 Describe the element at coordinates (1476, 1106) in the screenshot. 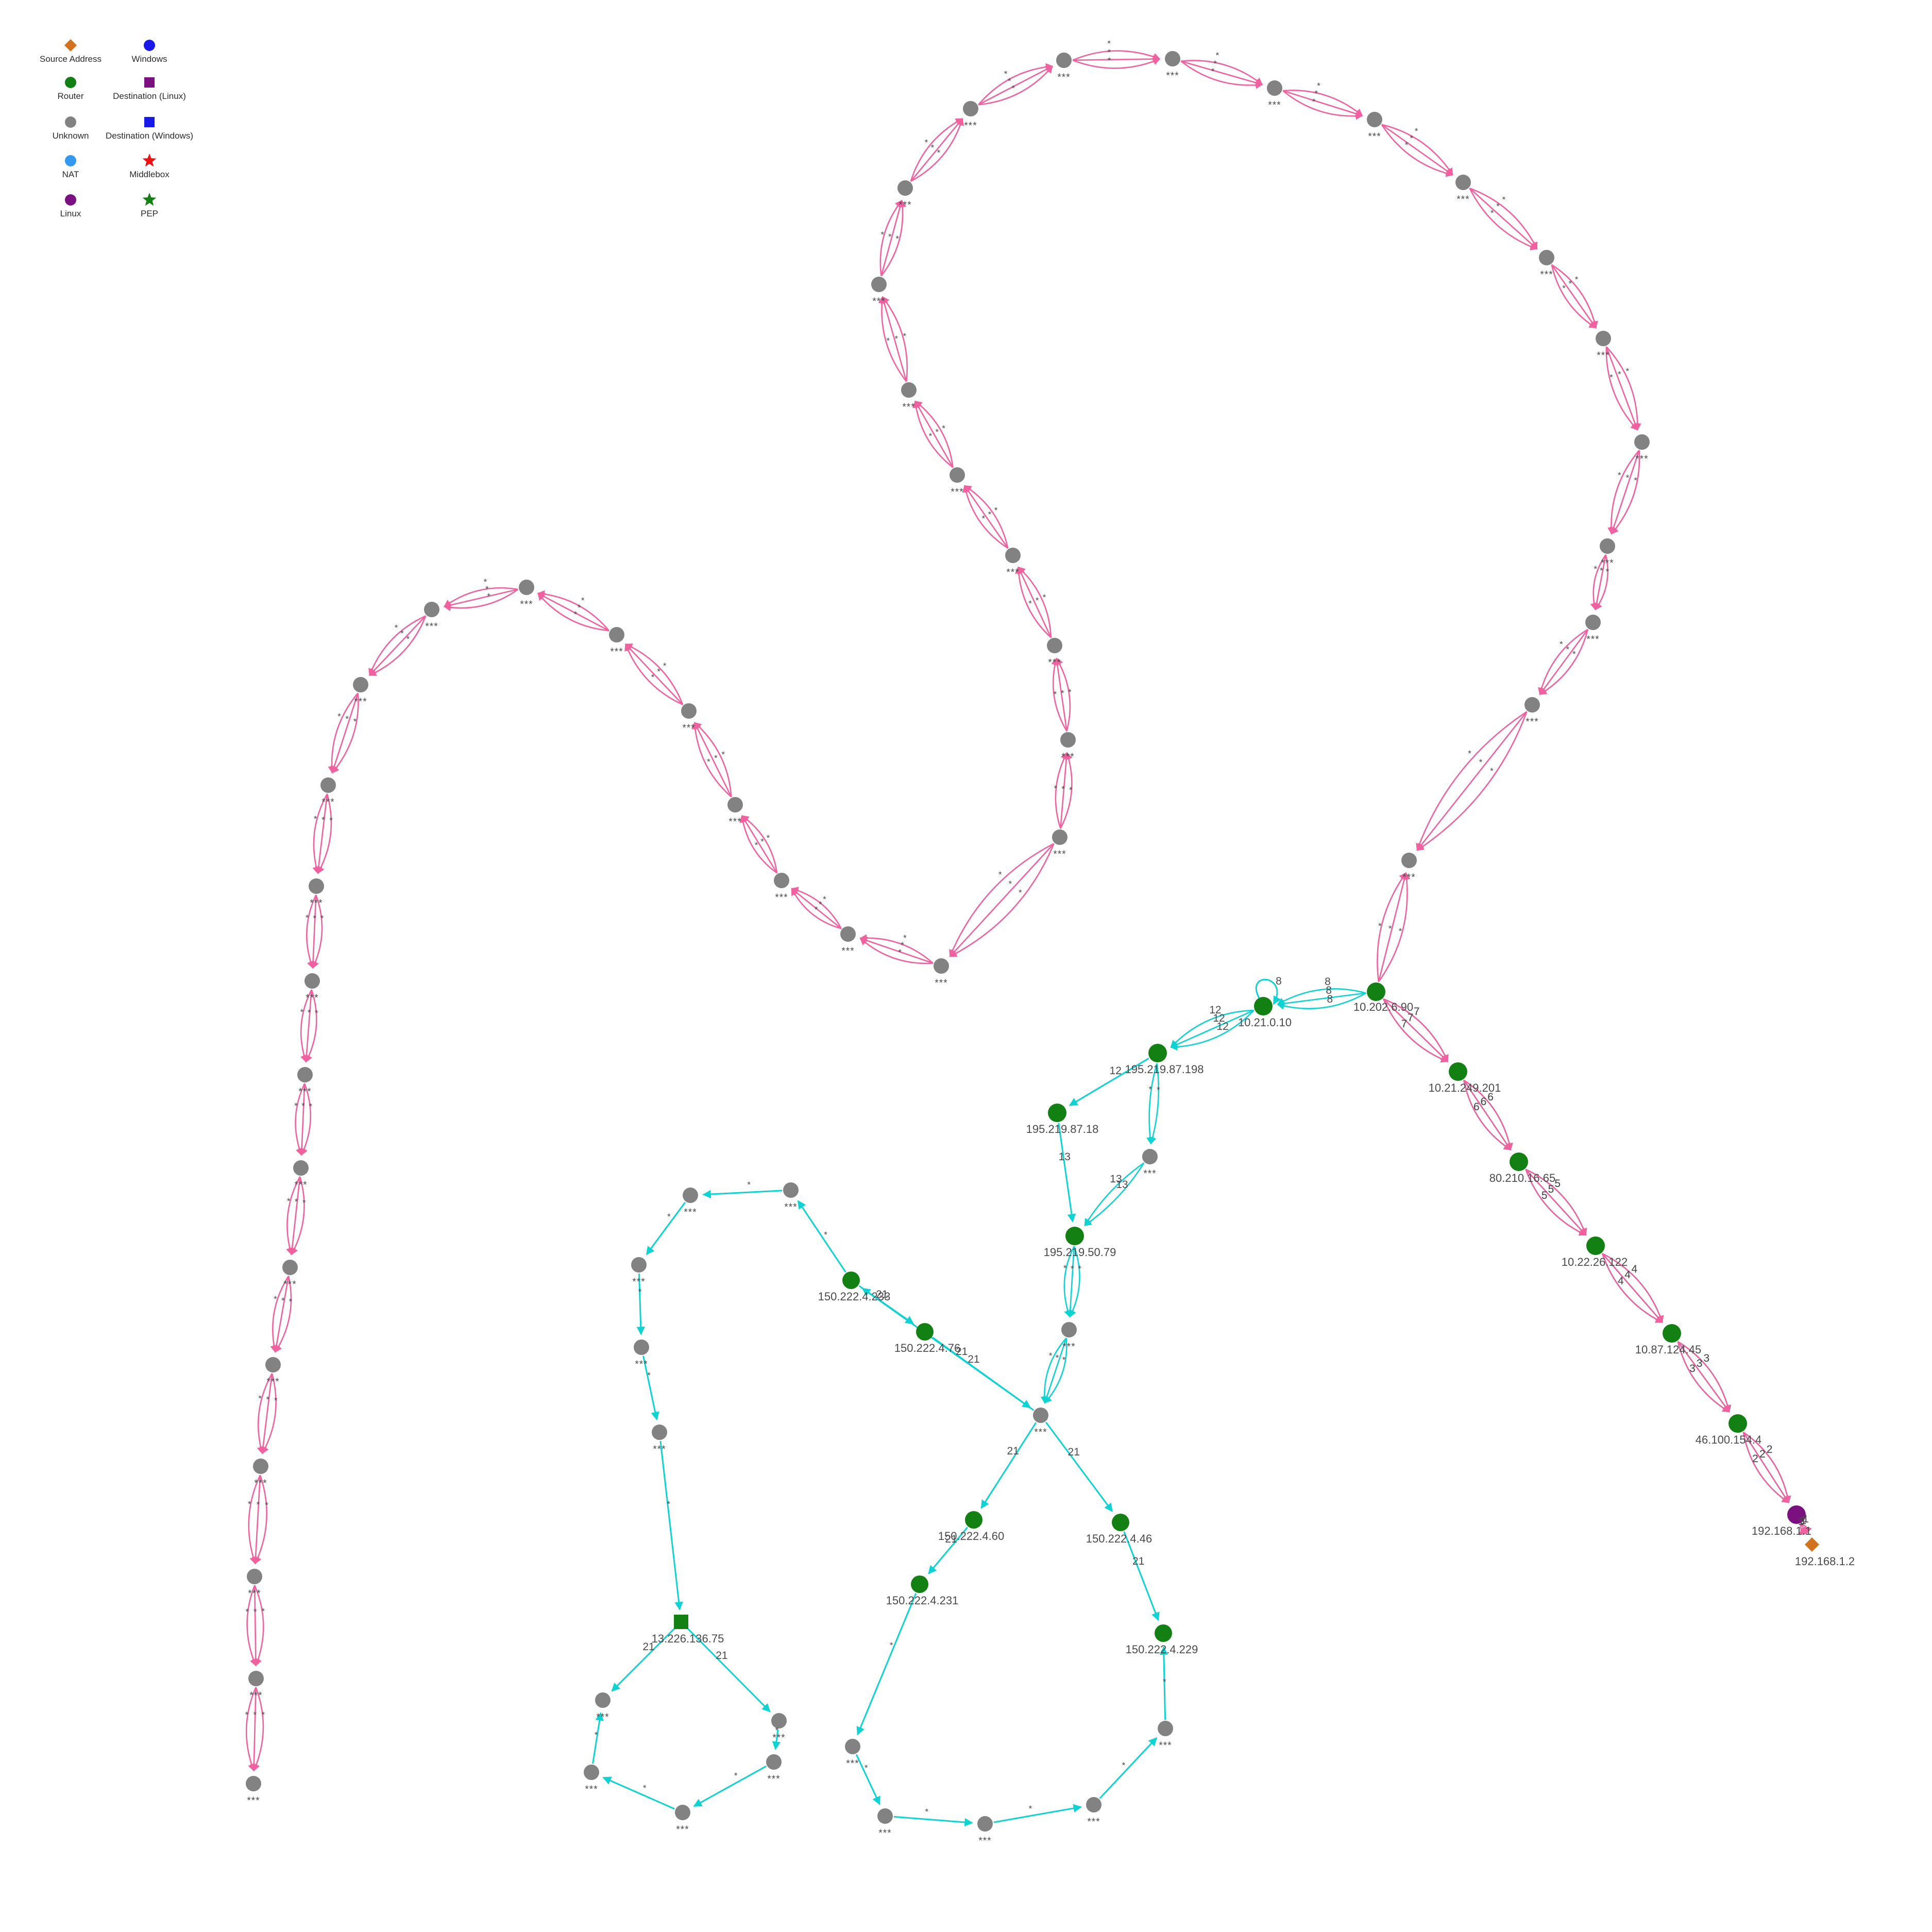

I see `edge-hop-label: 6` at that location.